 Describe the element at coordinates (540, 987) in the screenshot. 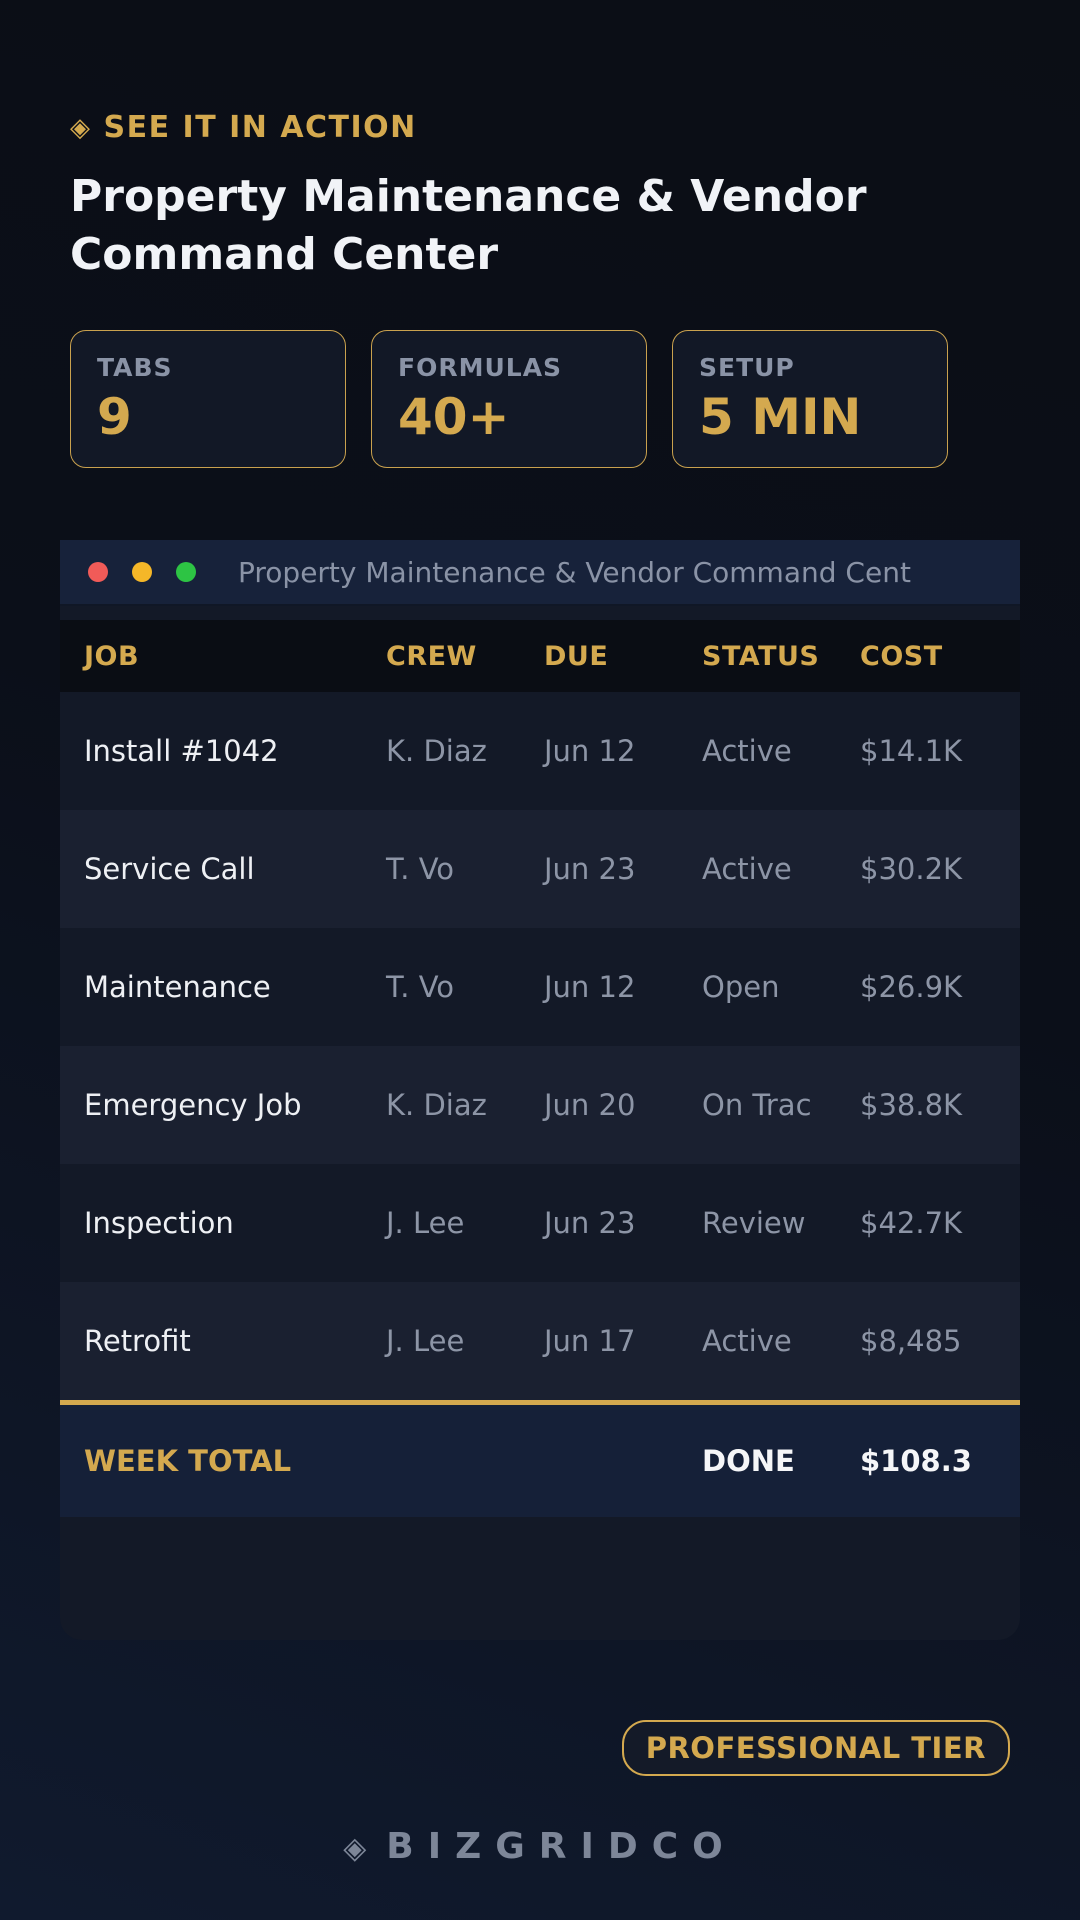

I see `table-row: Maintenance T. Vo Jun 12 Open $26.9K` at that location.